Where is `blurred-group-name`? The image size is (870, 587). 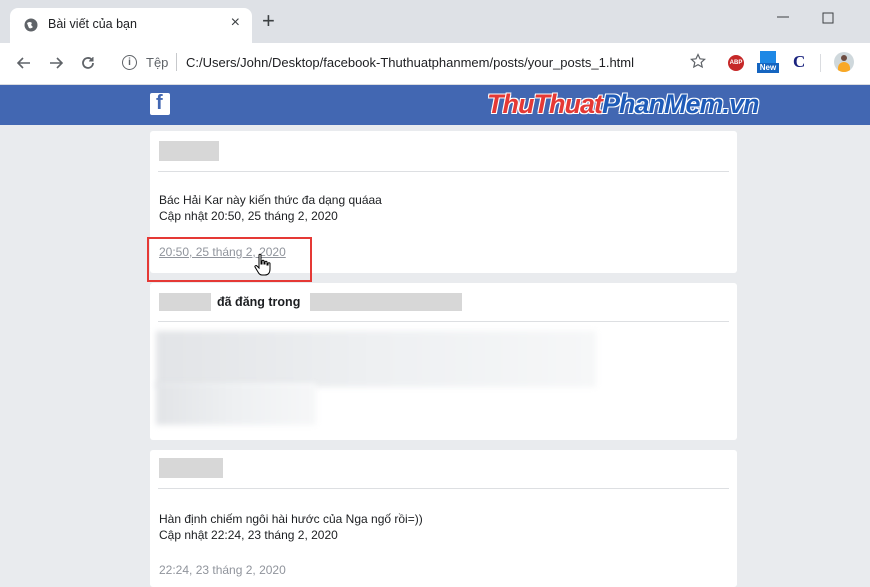
blurred-group-name is located at coordinates (386, 302).